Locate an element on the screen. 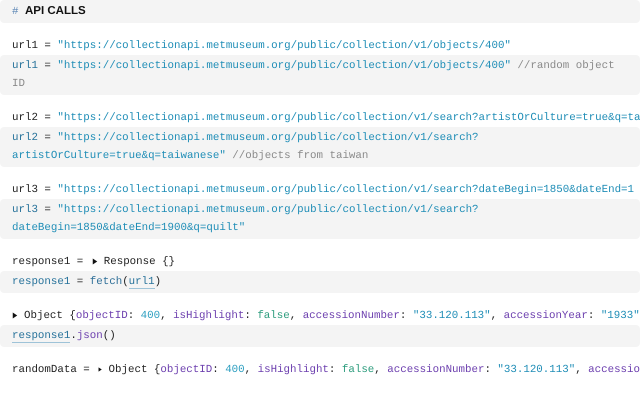 This screenshot has height=400, width=640. code-line: dateBegin=1850&dateEnd=1900&q=quilt" is located at coordinates (129, 228).